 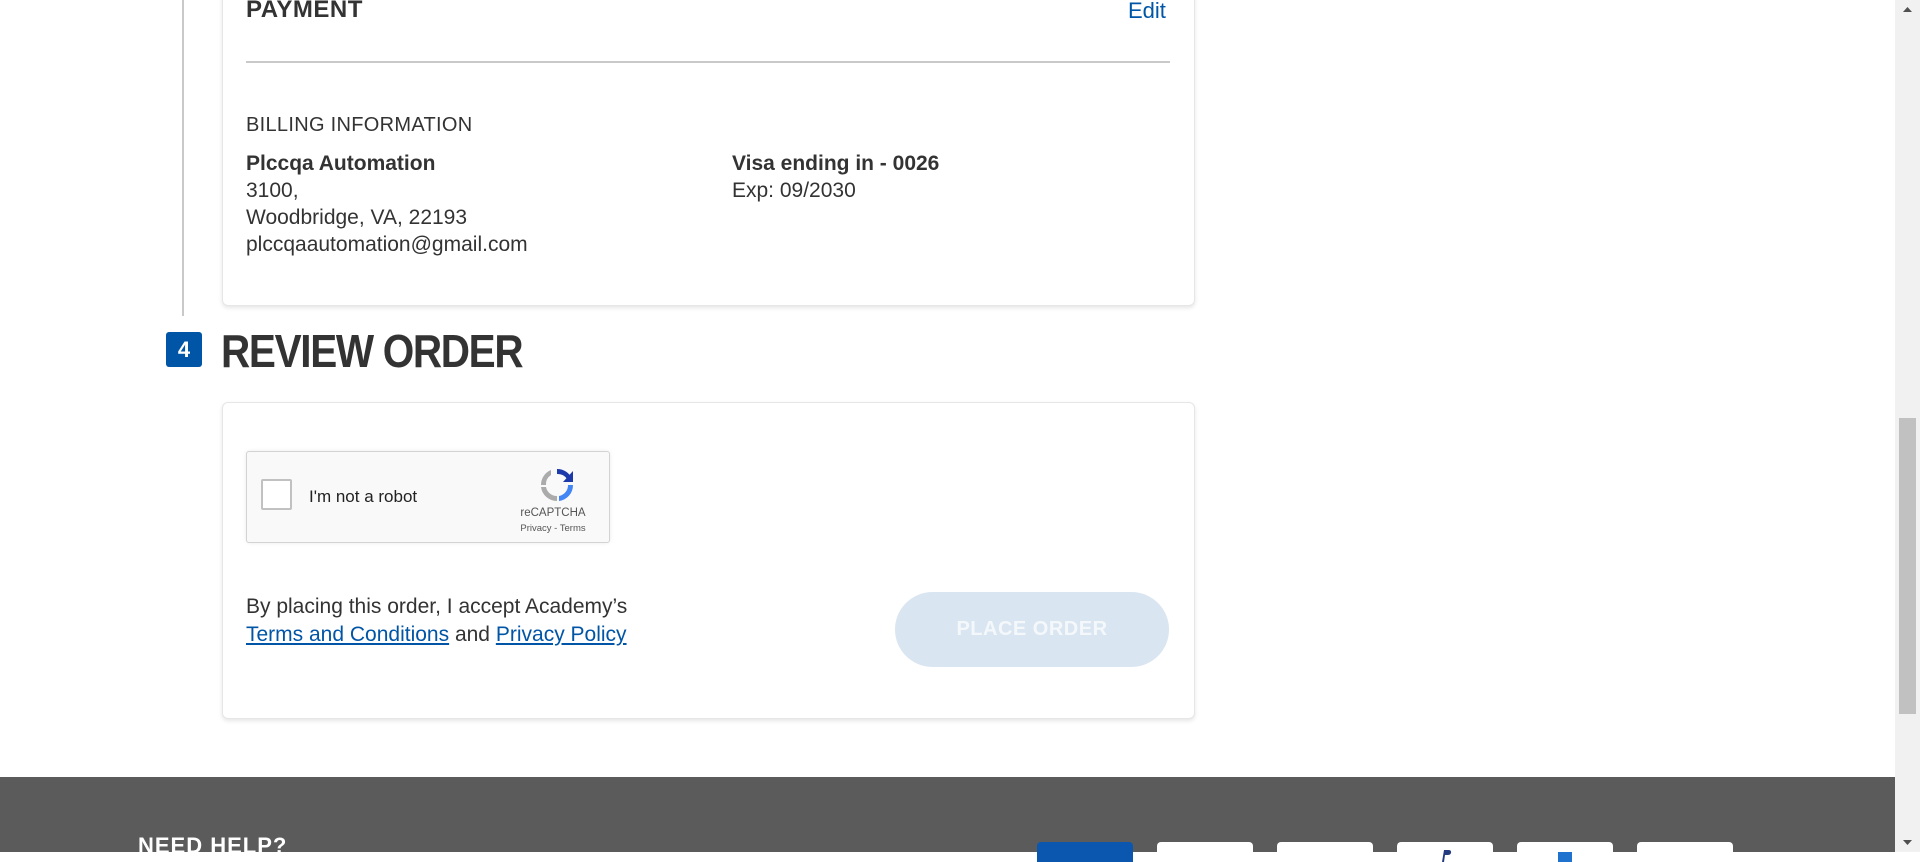 I want to click on scrollbar-thumb, so click(x=1907, y=566).